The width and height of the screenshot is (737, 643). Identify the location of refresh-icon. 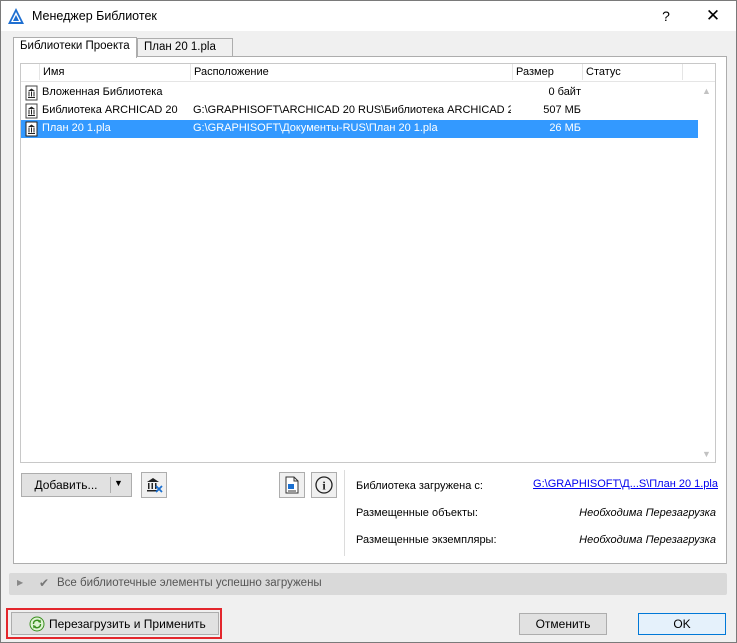
(37, 624).